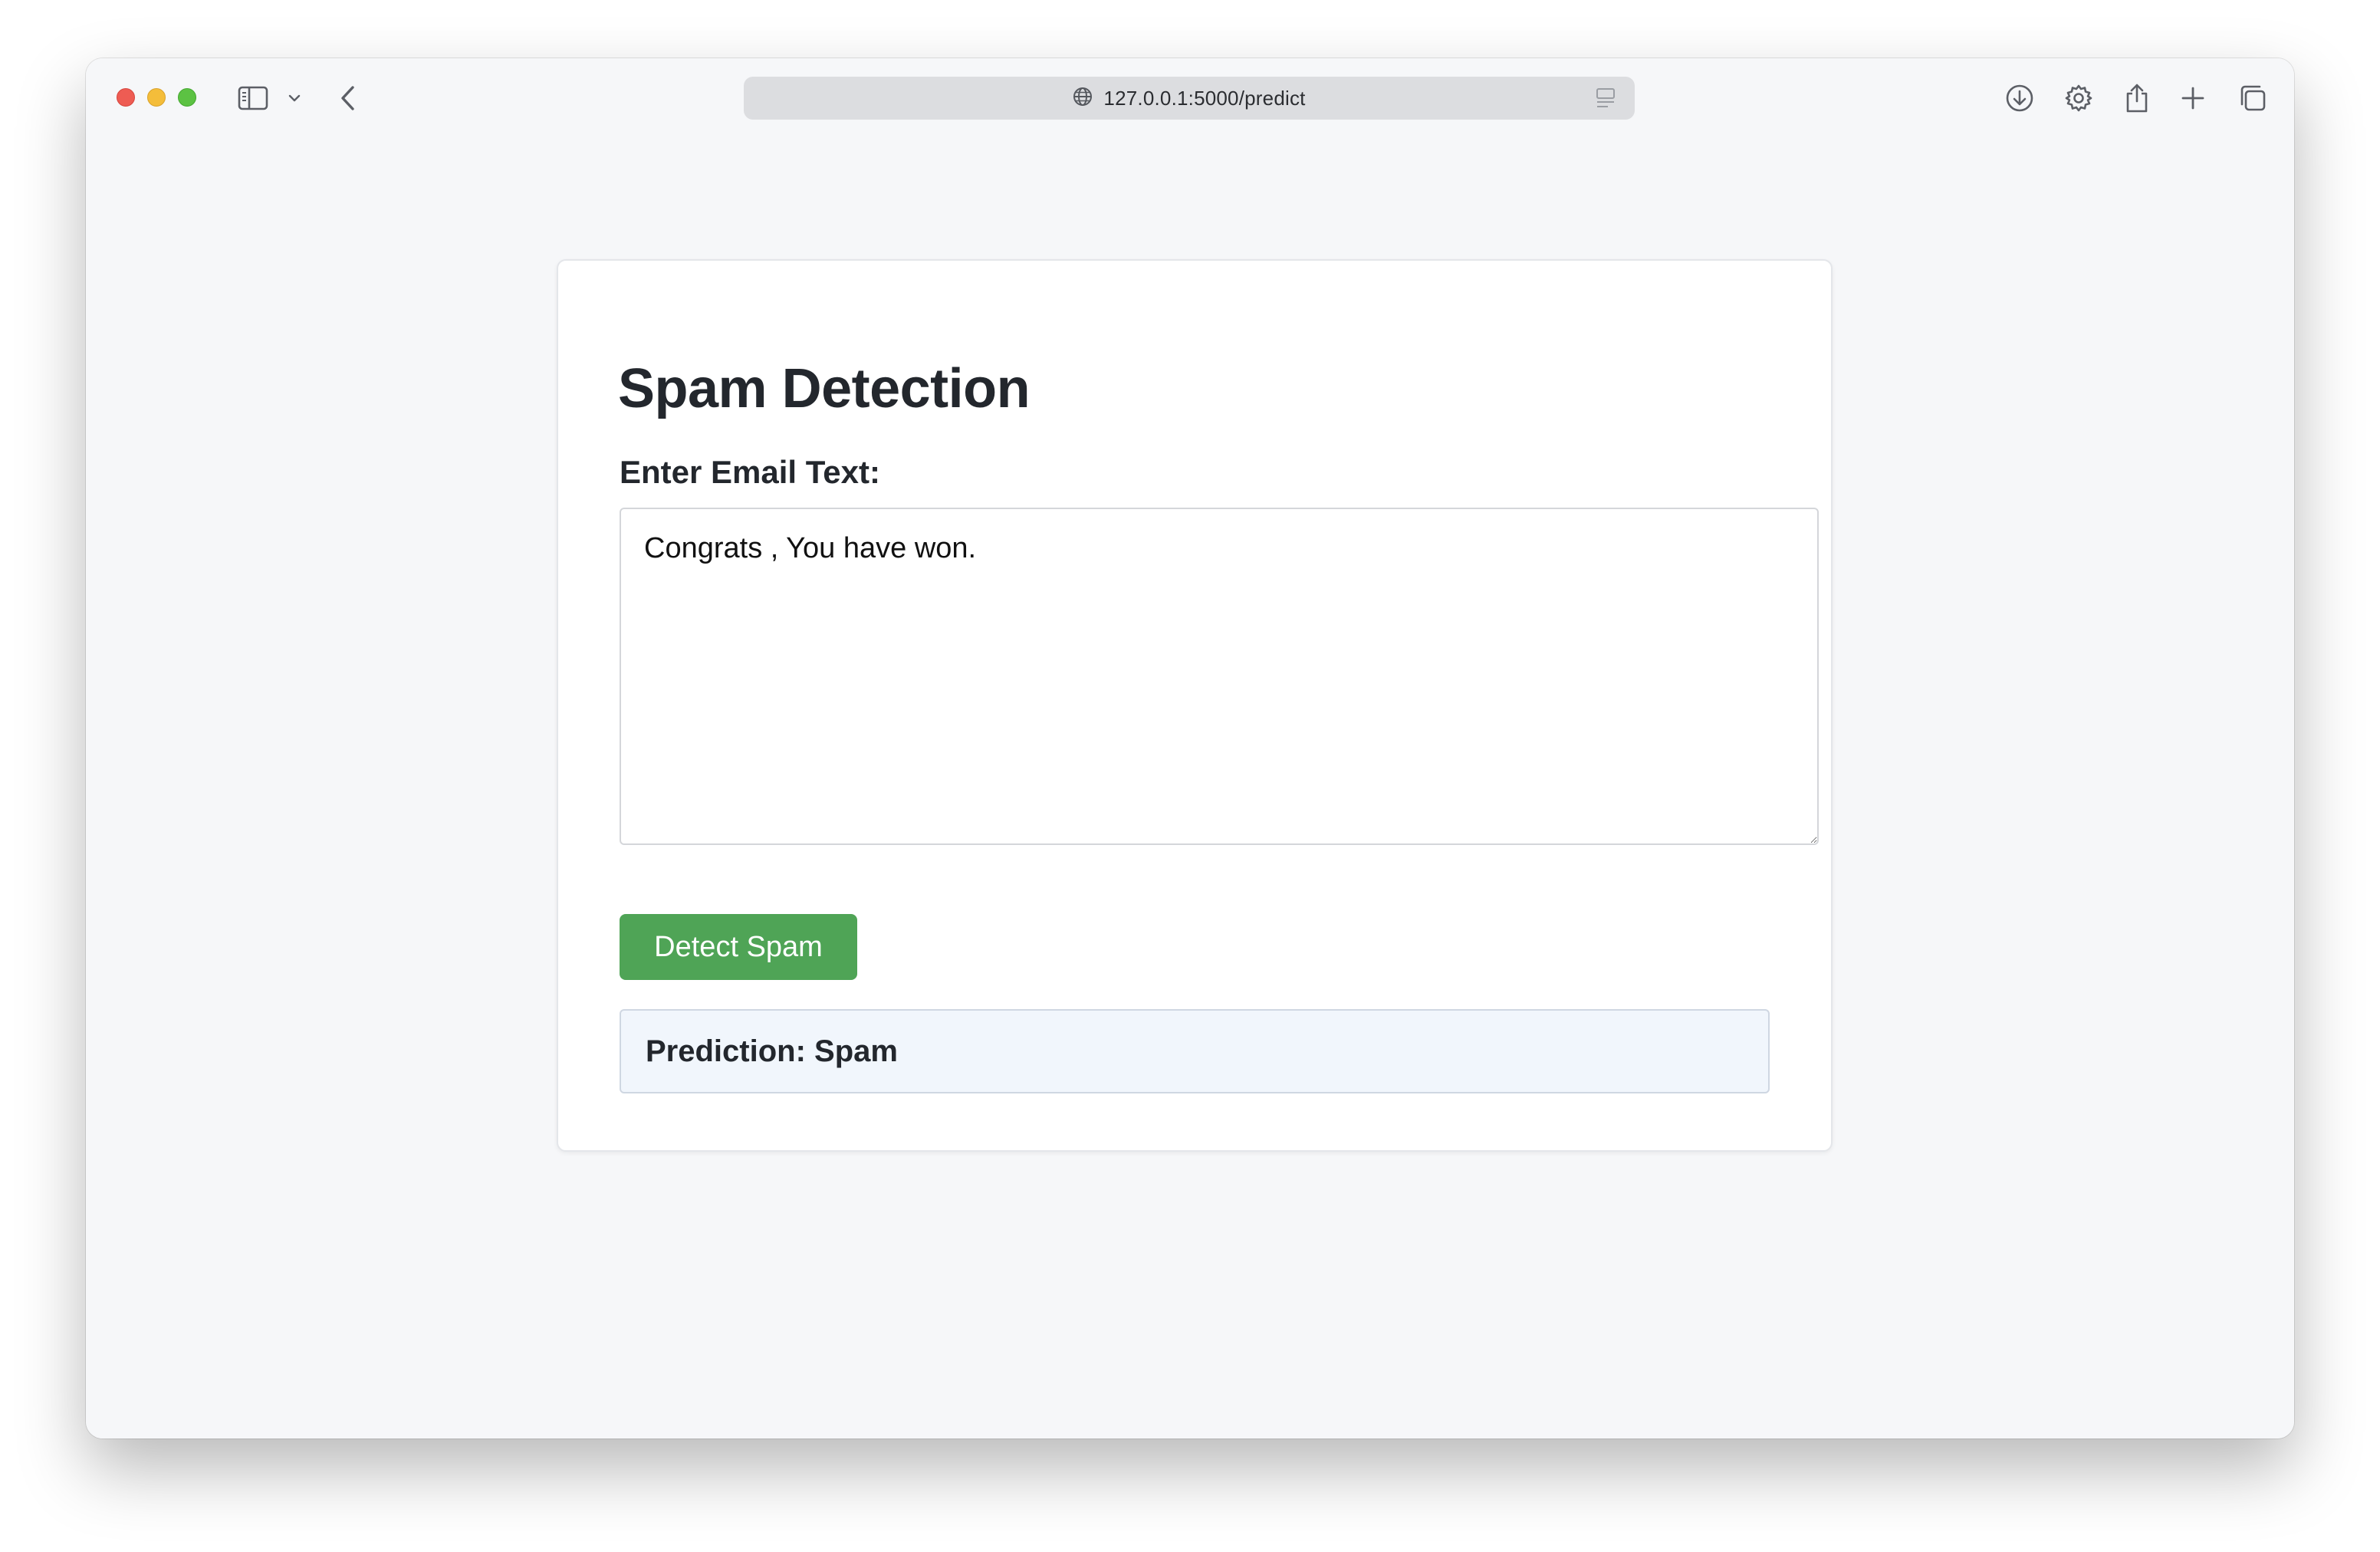  I want to click on url-text: 127.0.0.1:5000/predict, so click(1205, 98).